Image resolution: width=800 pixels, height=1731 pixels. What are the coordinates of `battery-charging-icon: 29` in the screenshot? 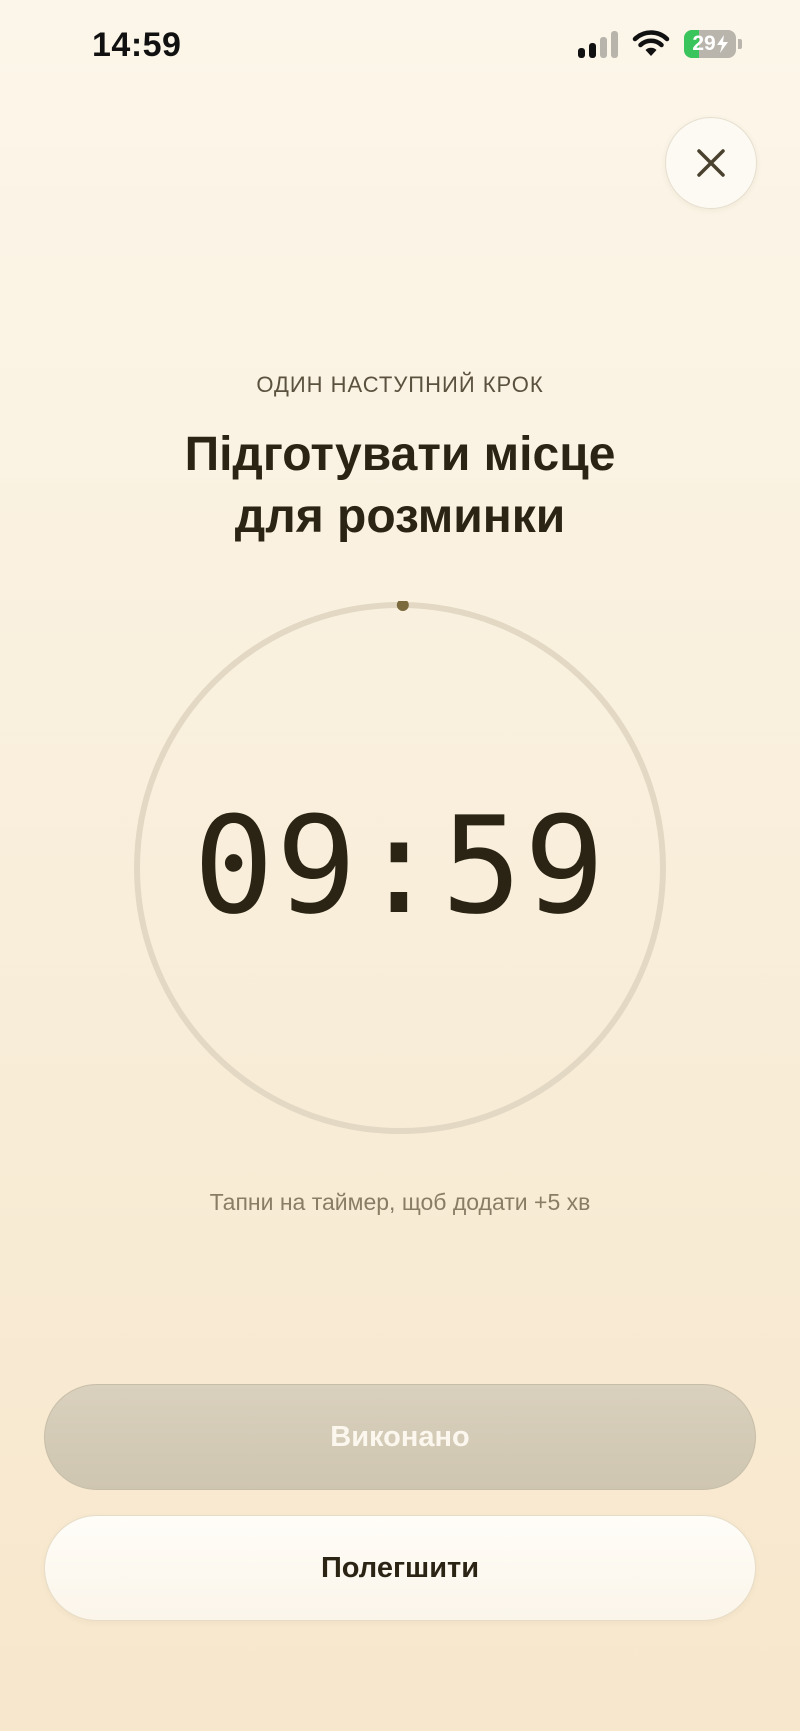 It's located at (713, 44).